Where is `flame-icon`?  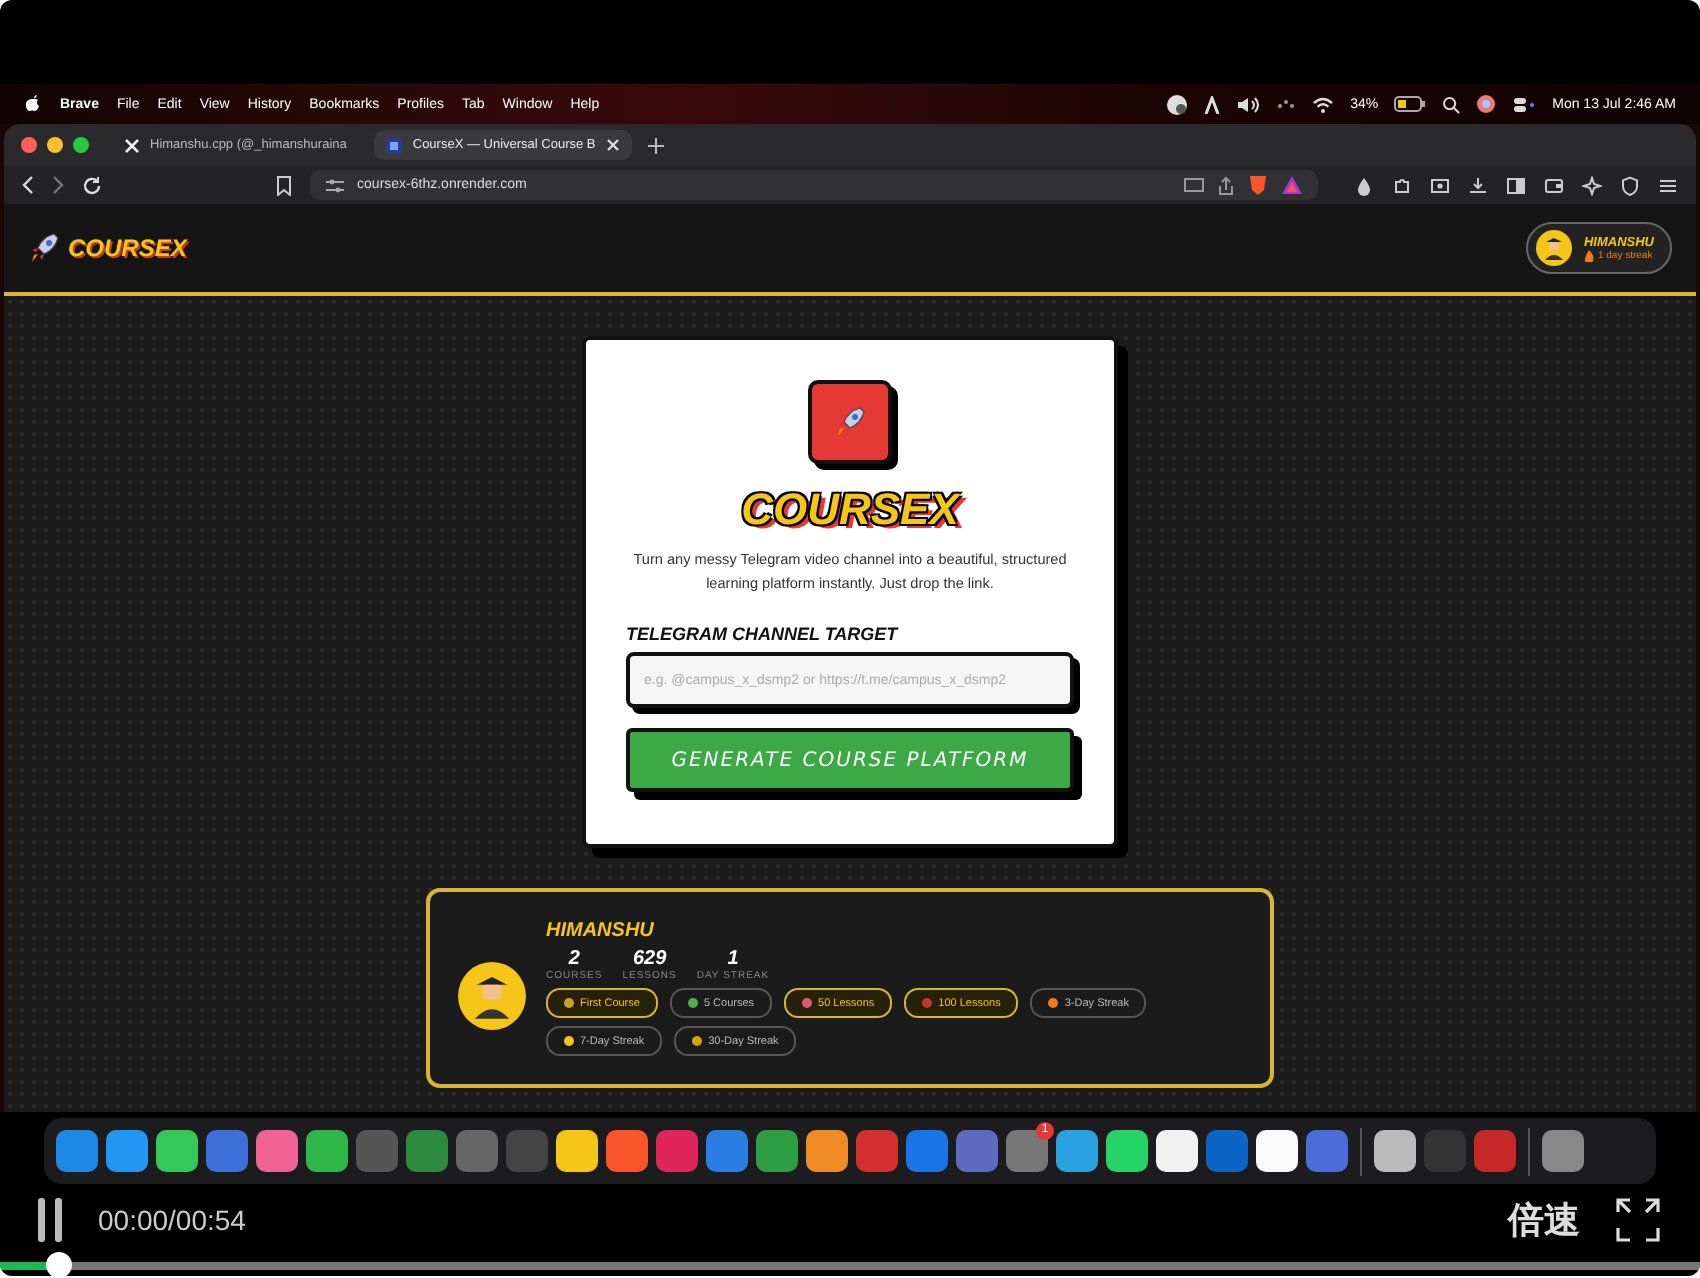
flame-icon is located at coordinates (1588, 255).